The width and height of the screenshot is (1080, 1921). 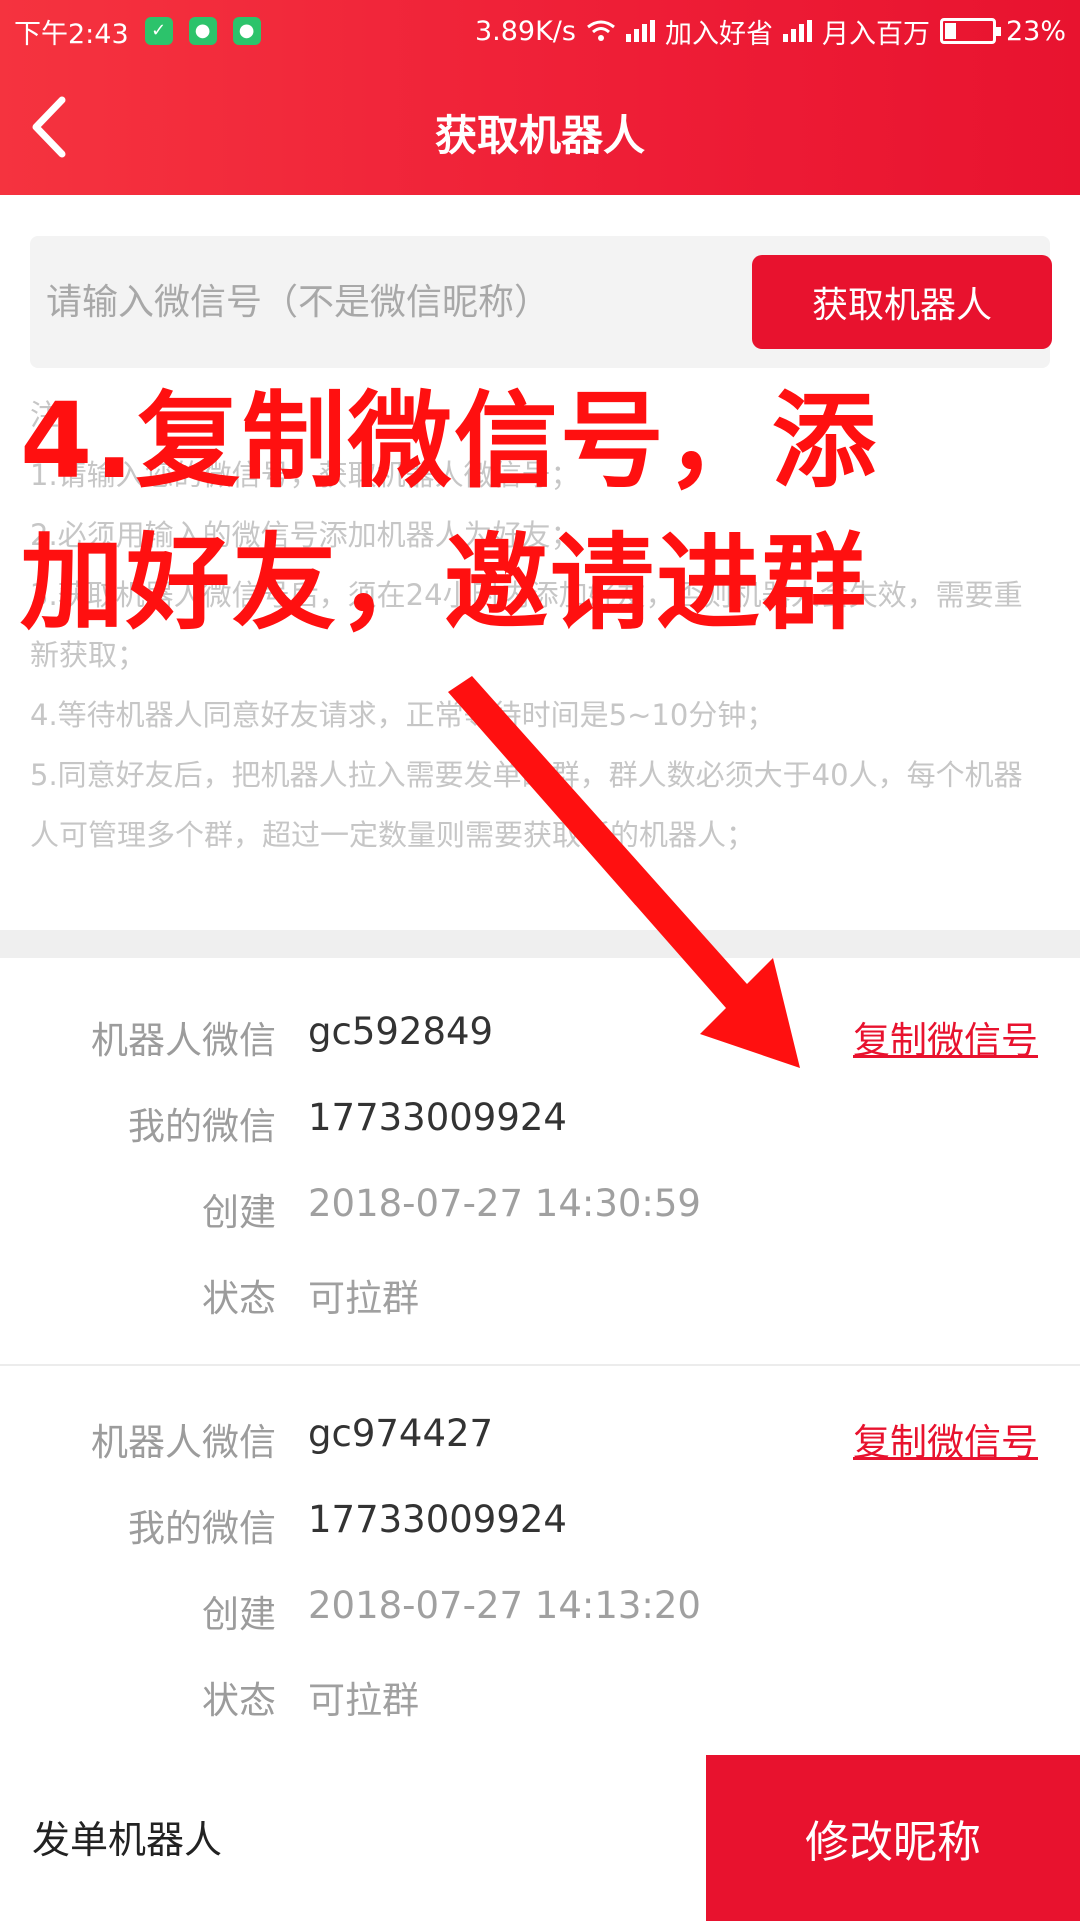 I want to click on carrier-name: 加入好省, so click(x=718, y=34).